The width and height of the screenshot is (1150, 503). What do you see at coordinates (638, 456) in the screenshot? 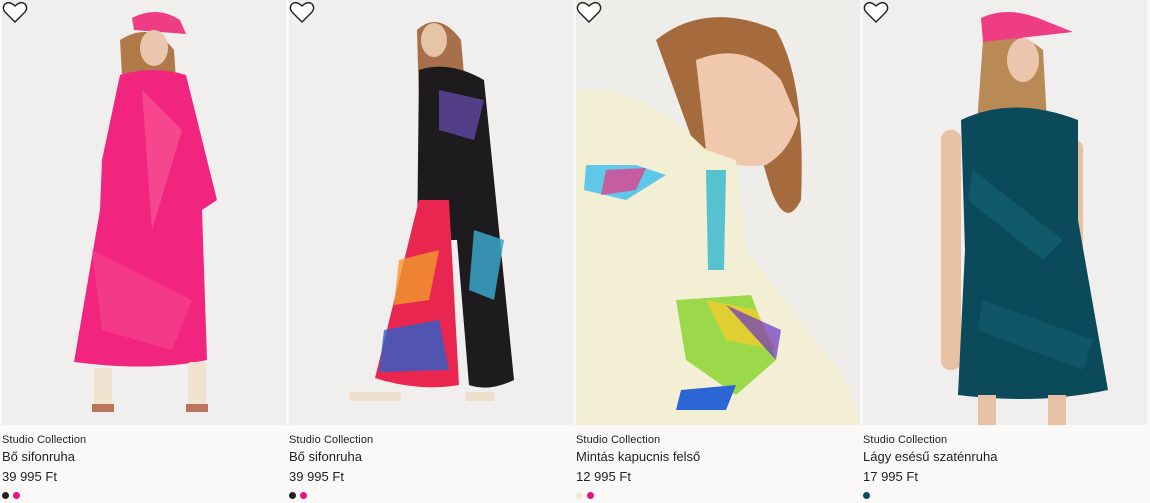
I see `product-name: Mintás kapucnis felső` at bounding box center [638, 456].